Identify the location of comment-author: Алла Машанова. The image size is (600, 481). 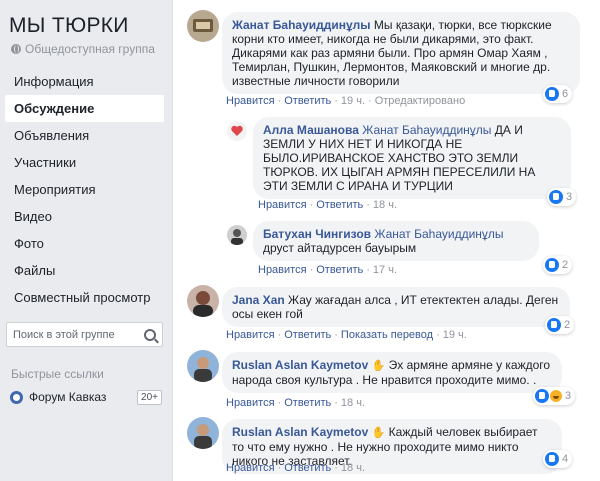
(311, 130).